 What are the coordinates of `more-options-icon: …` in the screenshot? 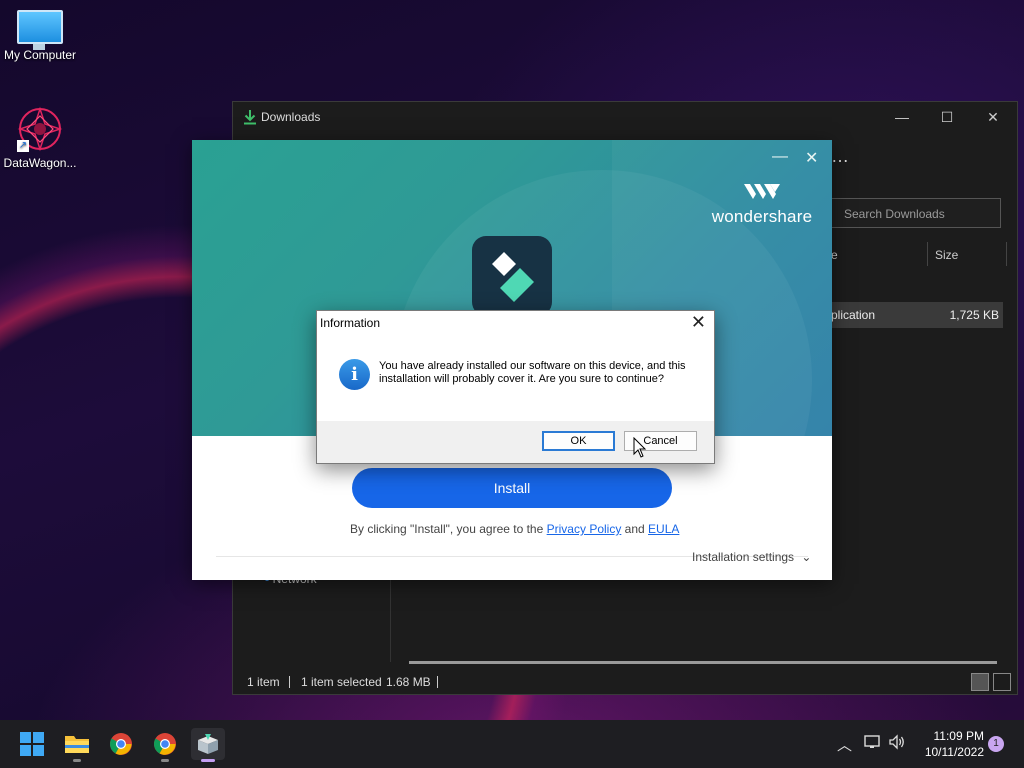 It's located at (840, 156).